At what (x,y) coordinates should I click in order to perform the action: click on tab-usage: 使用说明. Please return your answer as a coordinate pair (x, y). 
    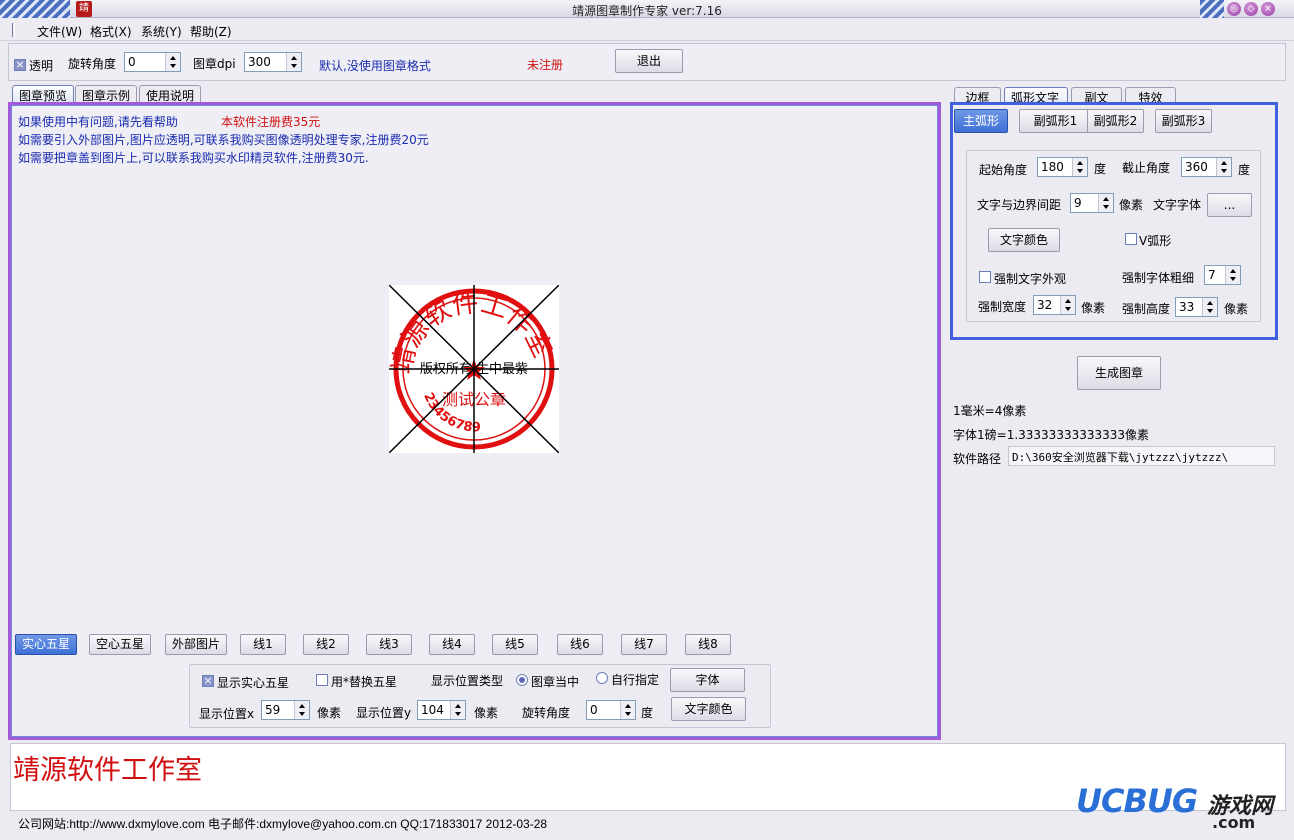
    Looking at the image, I should click on (170, 94).